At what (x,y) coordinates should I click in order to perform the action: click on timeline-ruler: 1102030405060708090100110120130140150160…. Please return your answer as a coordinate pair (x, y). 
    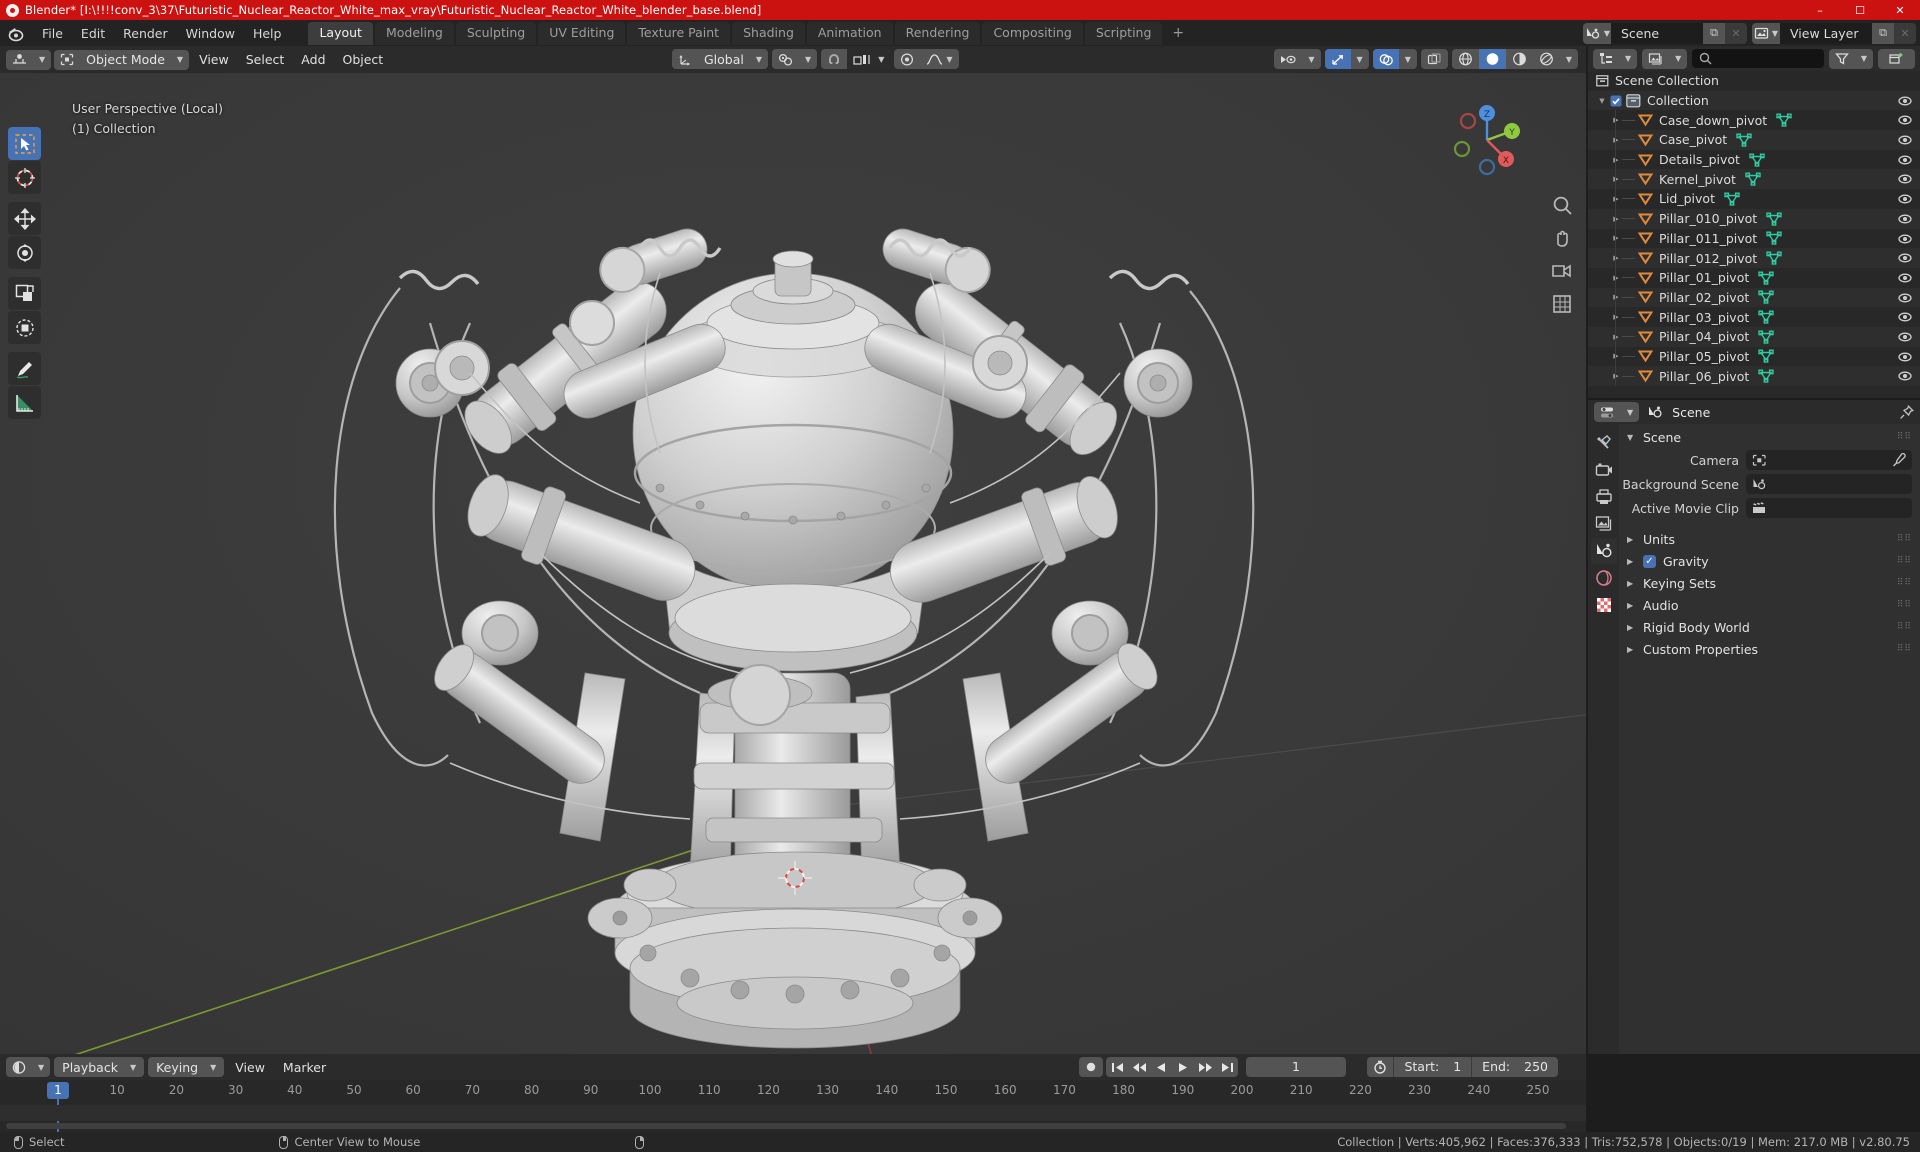
    Looking at the image, I should click on (793, 1106).